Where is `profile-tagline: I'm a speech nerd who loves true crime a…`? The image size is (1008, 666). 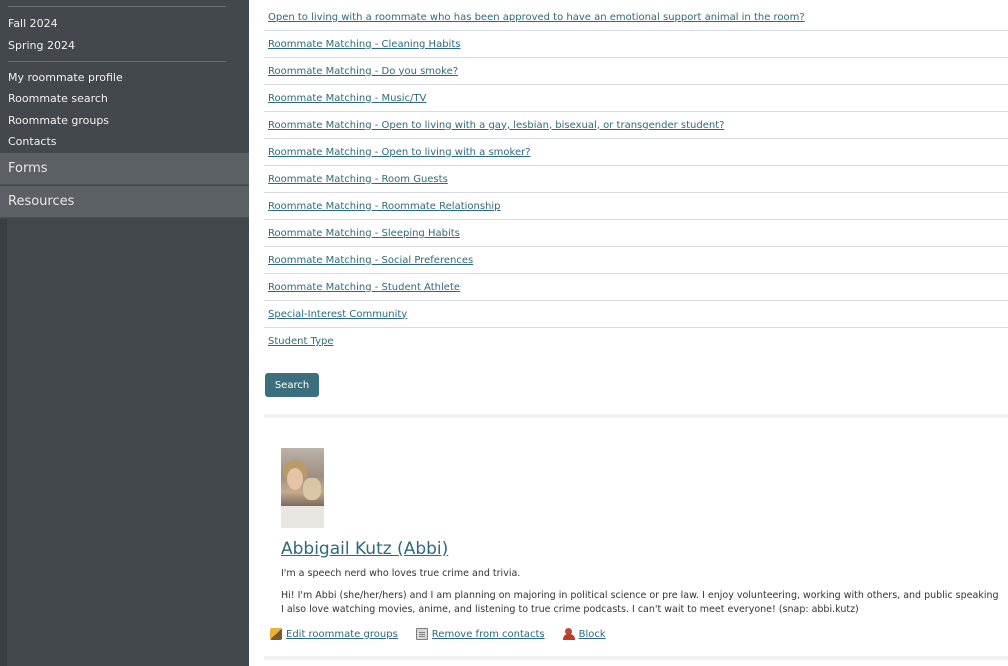 profile-tagline: I'm a speech nerd who loves true crime a… is located at coordinates (401, 573).